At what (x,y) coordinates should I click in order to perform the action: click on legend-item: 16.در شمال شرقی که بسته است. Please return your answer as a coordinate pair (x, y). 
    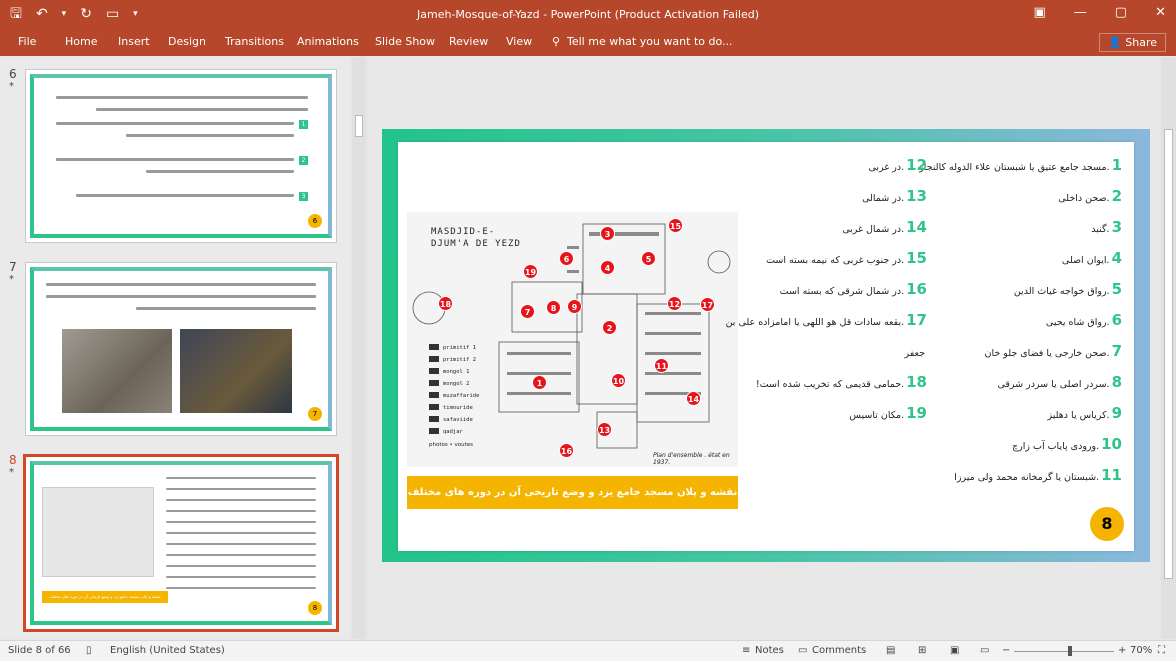
    Looking at the image, I should click on (853, 289).